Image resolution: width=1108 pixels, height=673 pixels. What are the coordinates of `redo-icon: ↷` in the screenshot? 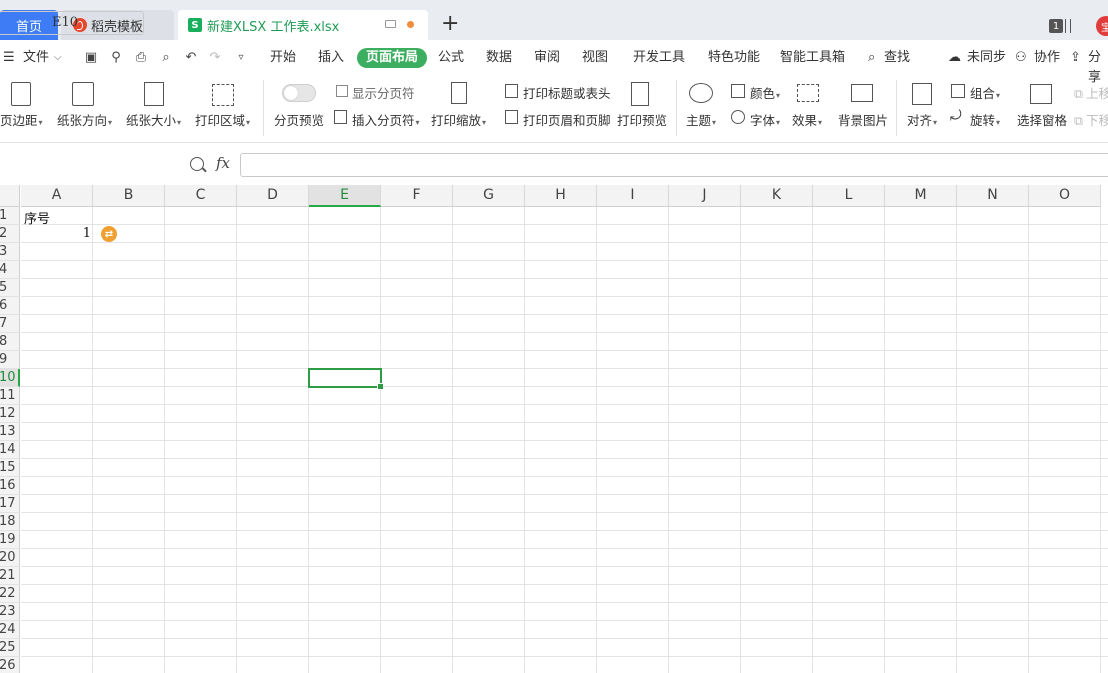 It's located at (215, 58).